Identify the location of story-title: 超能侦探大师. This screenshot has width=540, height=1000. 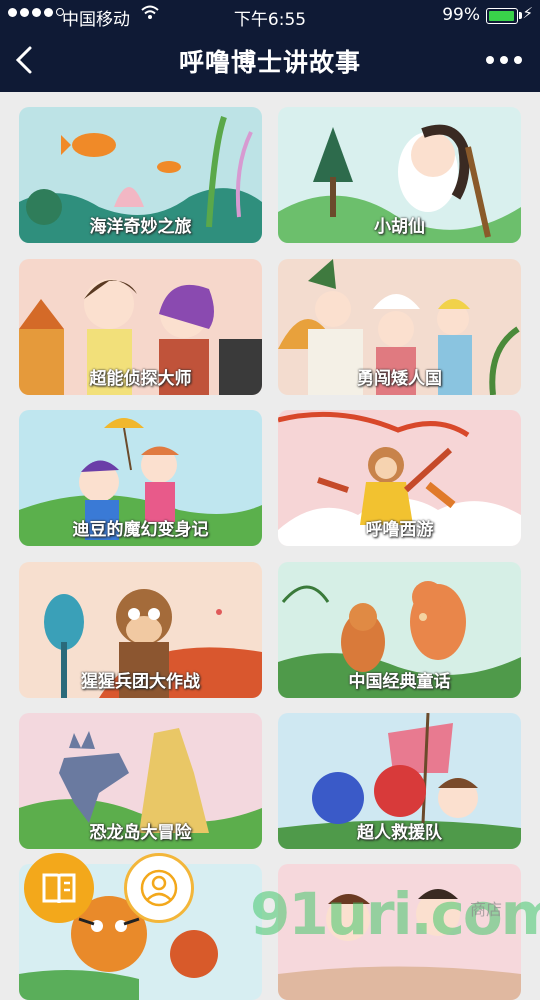
(140, 379).